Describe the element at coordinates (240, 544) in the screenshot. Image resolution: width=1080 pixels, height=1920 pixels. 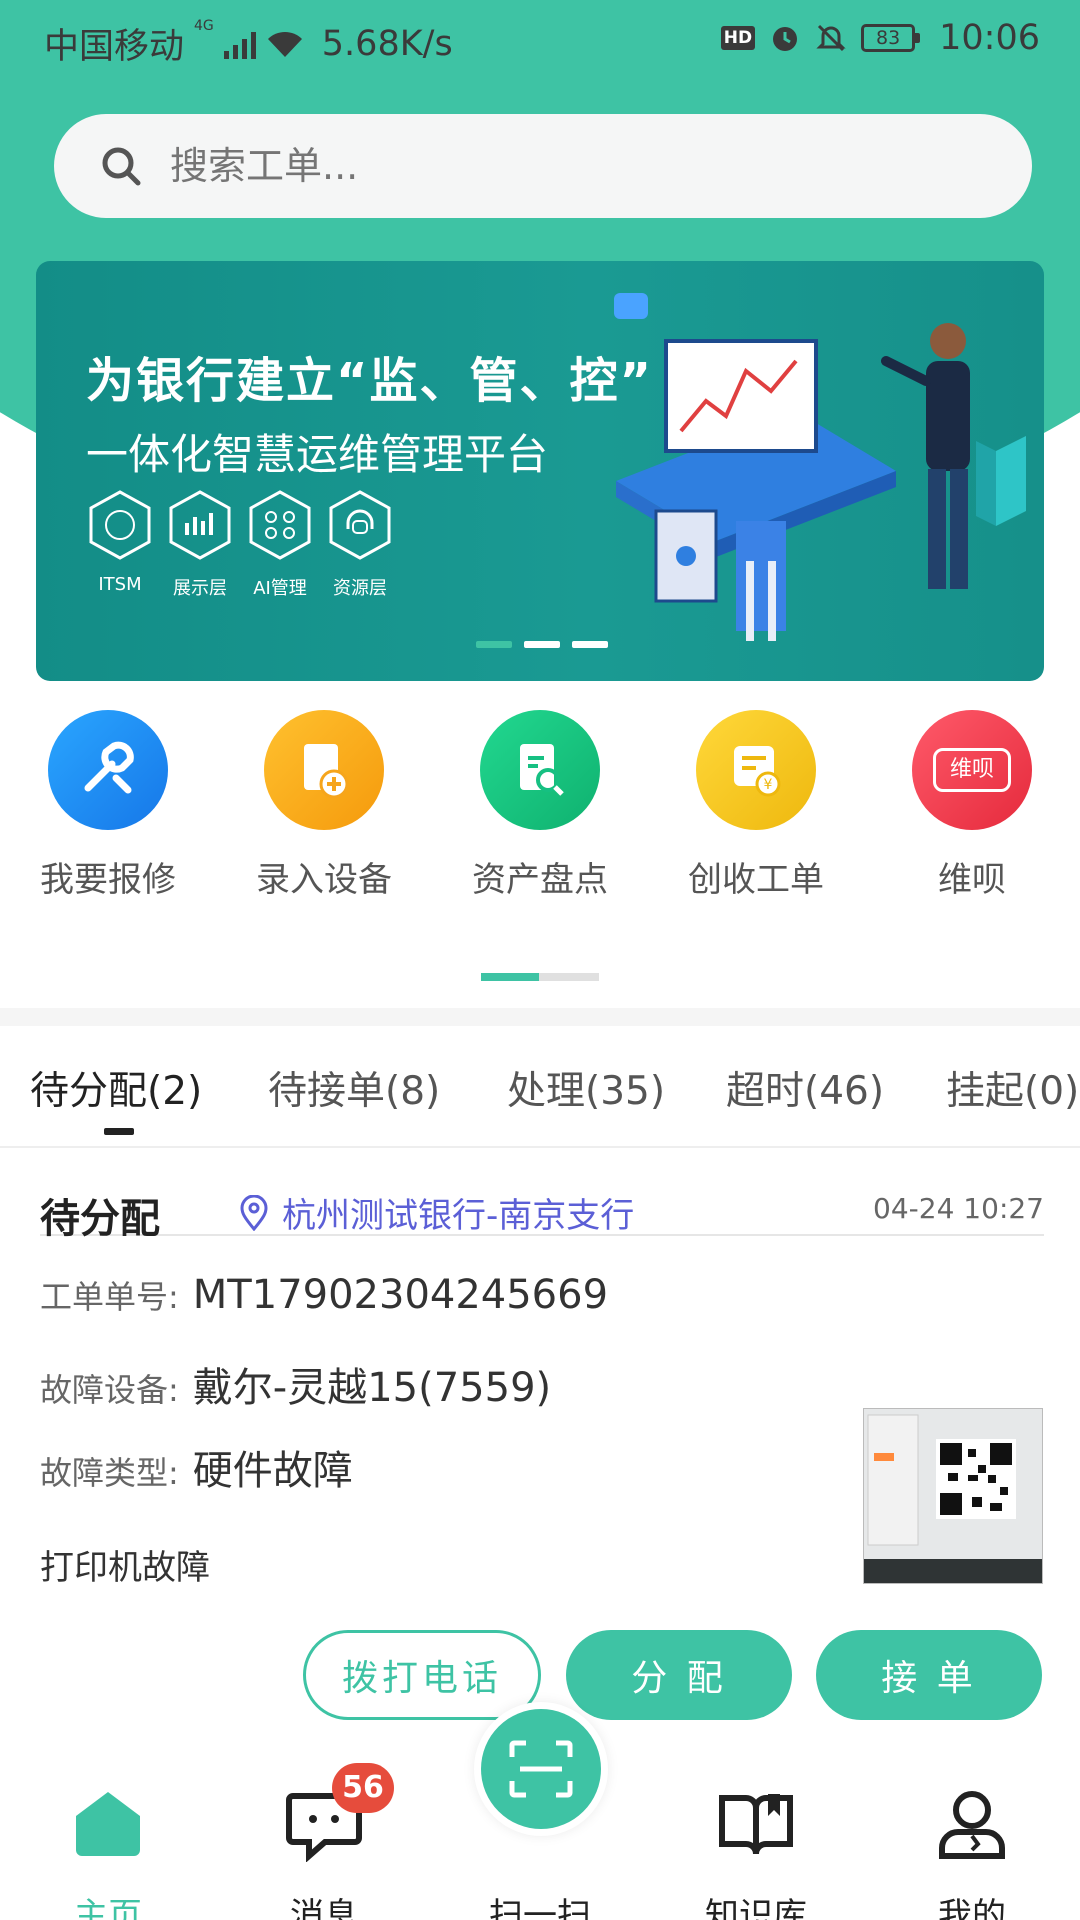
I see `banner-feature-list: ITSM 展示层 AI管理 资源层` at that location.